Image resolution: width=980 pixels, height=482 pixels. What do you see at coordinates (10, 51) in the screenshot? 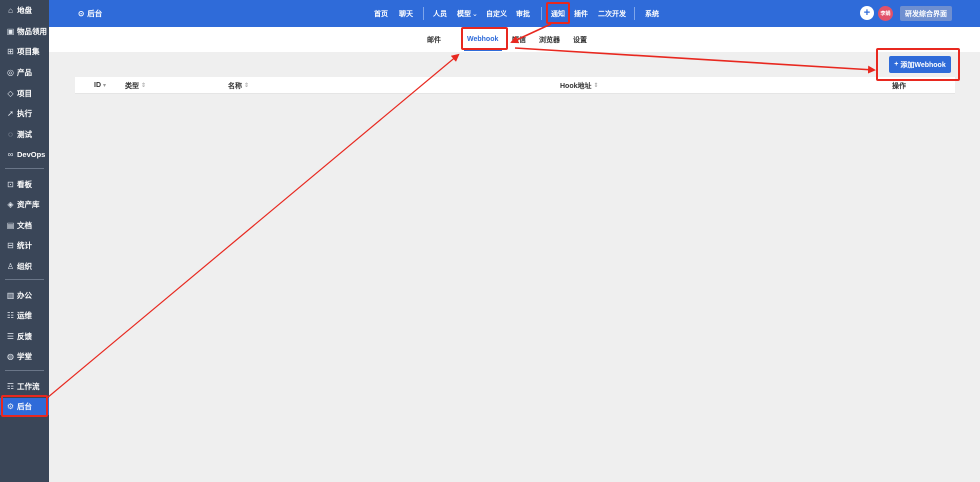
I see `grid-icon: ⊞` at bounding box center [10, 51].